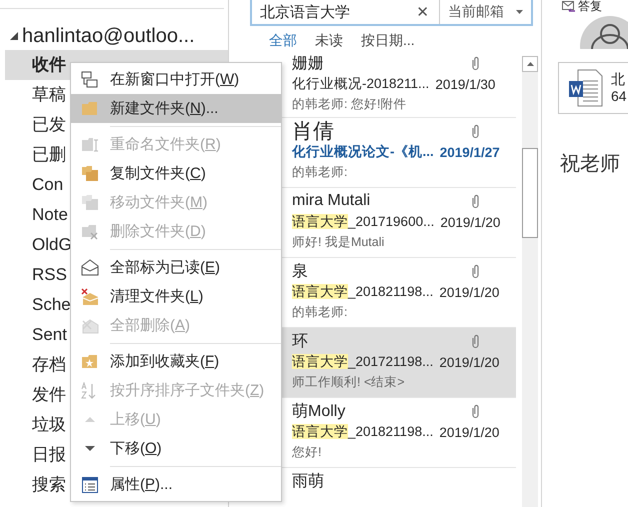 The height and width of the screenshot is (507, 628). Describe the element at coordinates (590, 164) in the screenshot. I see `message-body: 祝老师` at that location.